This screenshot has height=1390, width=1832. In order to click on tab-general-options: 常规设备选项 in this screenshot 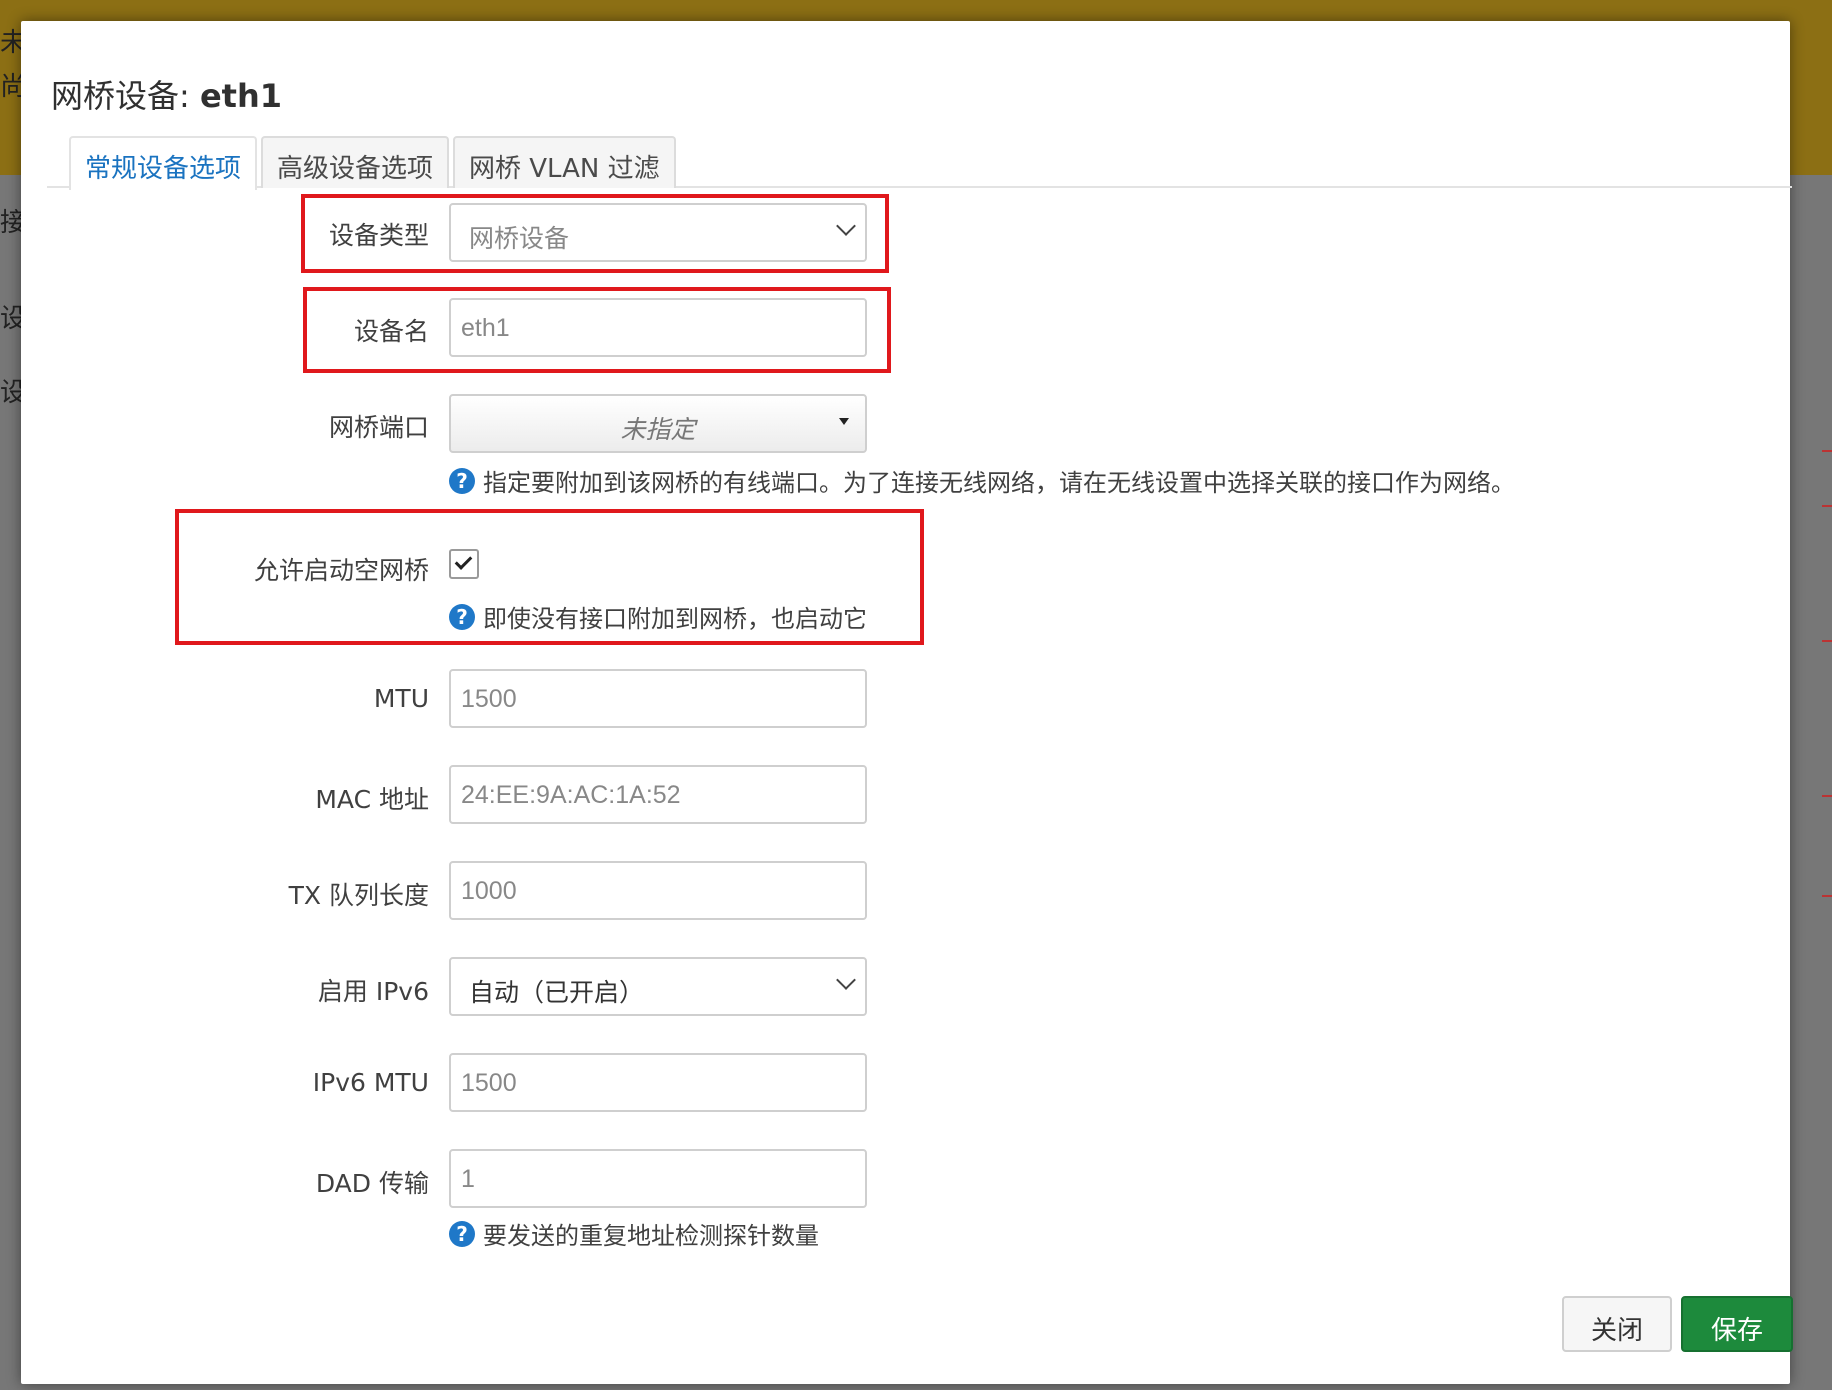, I will do `click(163, 163)`.